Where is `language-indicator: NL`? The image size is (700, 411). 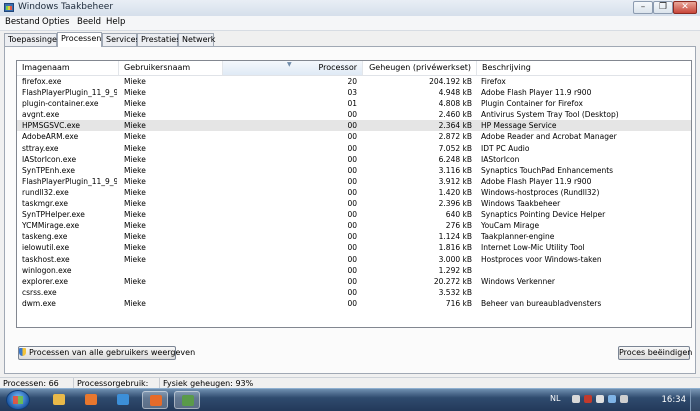
language-indicator: NL is located at coordinates (555, 398).